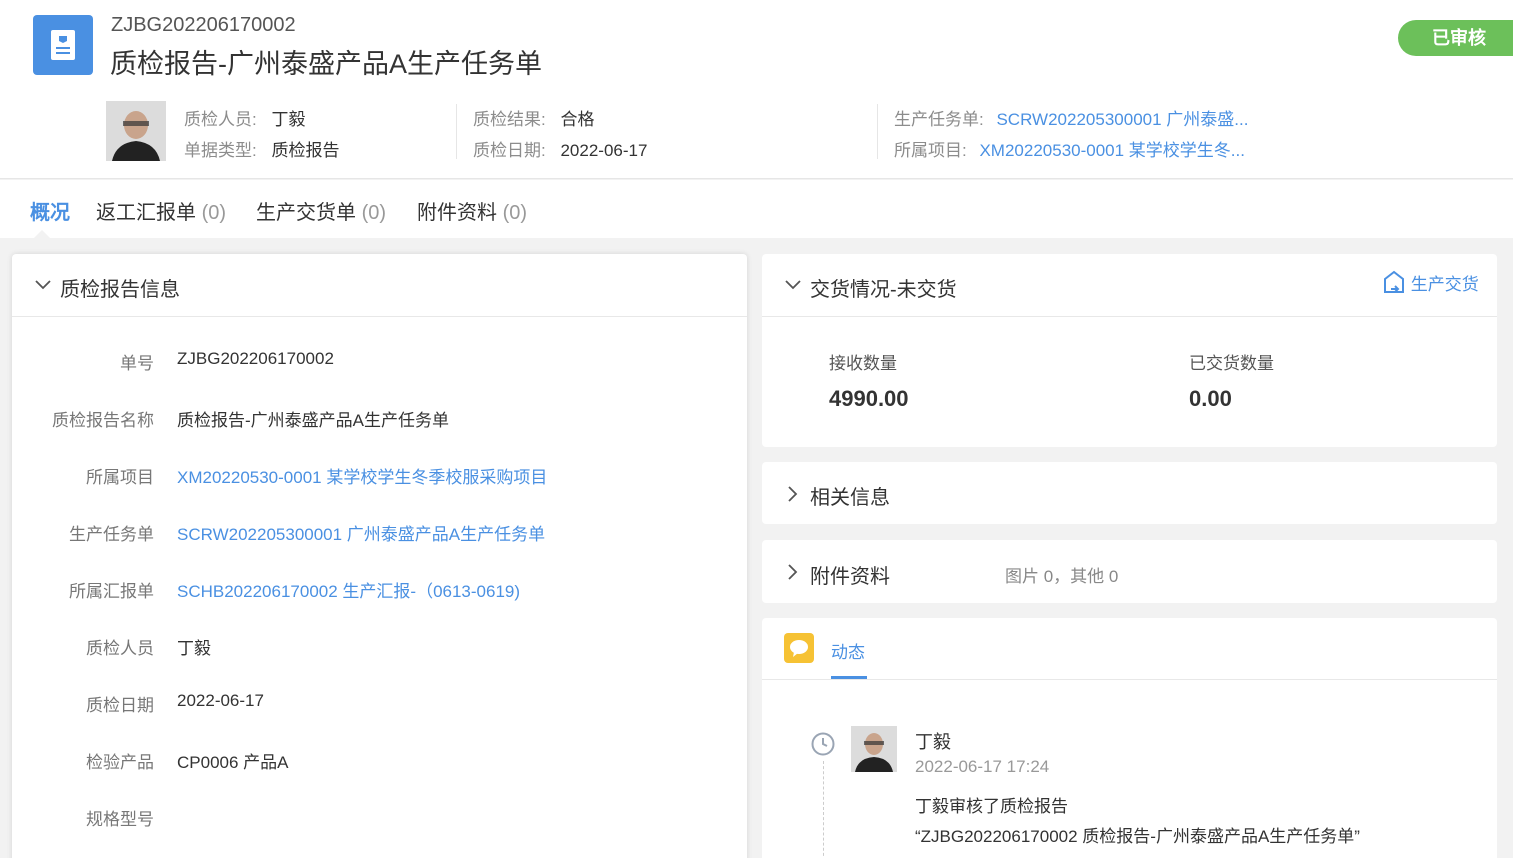 The width and height of the screenshot is (1513, 858). I want to click on attachments-card-title: 附件资料, so click(850, 577).